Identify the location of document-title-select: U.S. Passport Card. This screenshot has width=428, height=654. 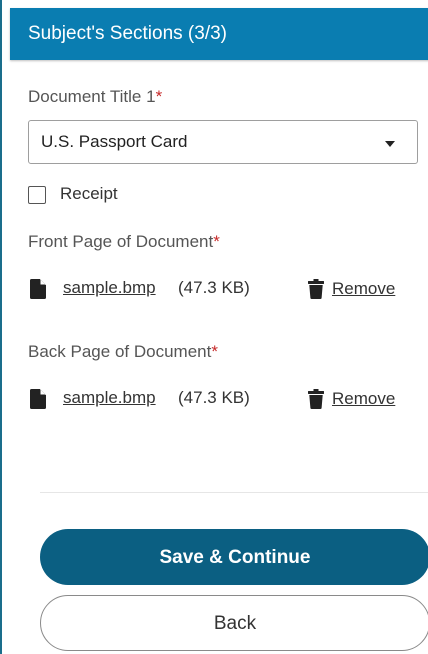
(223, 142).